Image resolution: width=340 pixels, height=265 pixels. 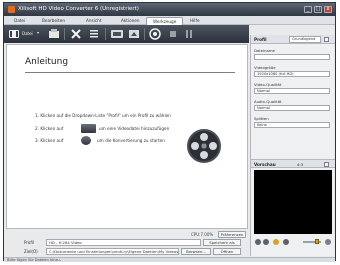 What do you see at coordinates (34, 260) in the screenshot?
I see `status-text: Bitte fügen Sie Dateien hinzu.` at bounding box center [34, 260].